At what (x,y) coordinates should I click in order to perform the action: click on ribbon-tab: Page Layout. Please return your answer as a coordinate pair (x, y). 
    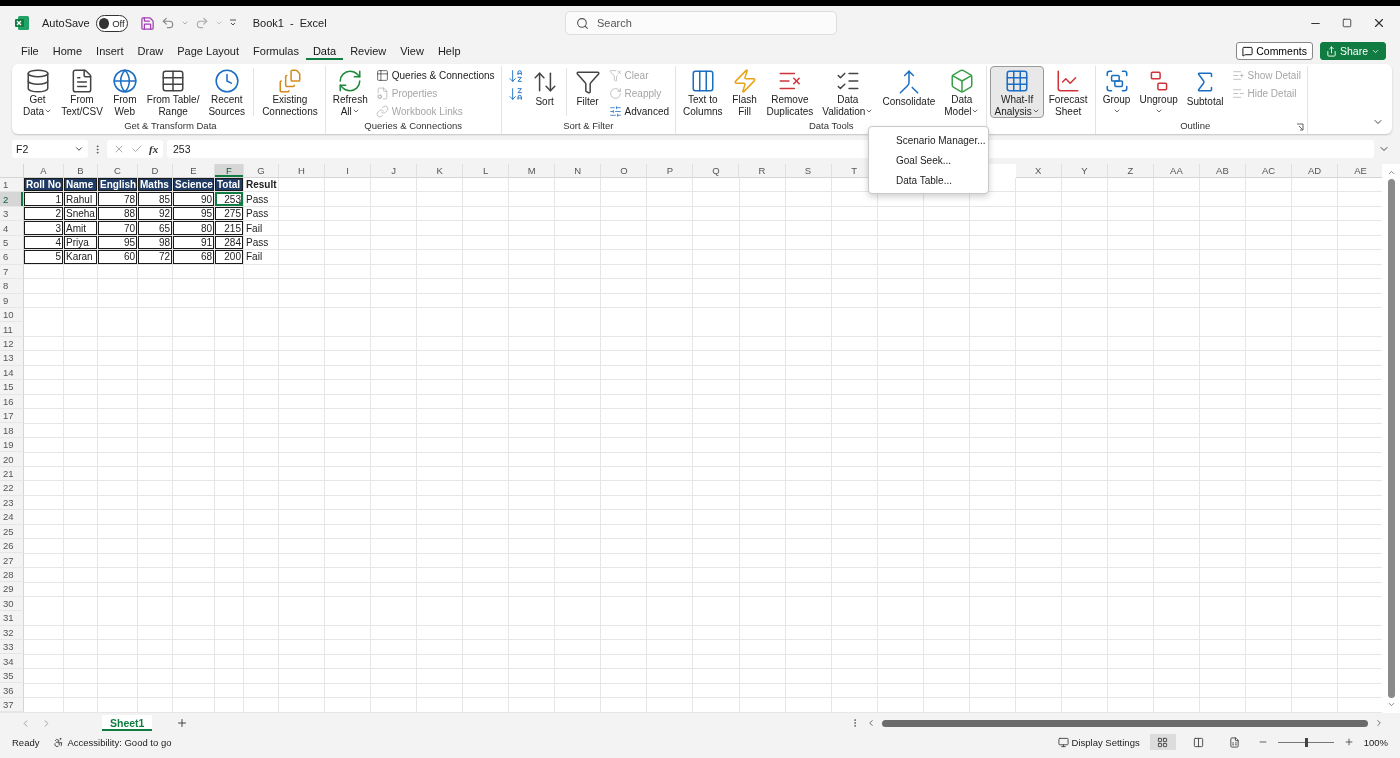
    Looking at the image, I should click on (208, 51).